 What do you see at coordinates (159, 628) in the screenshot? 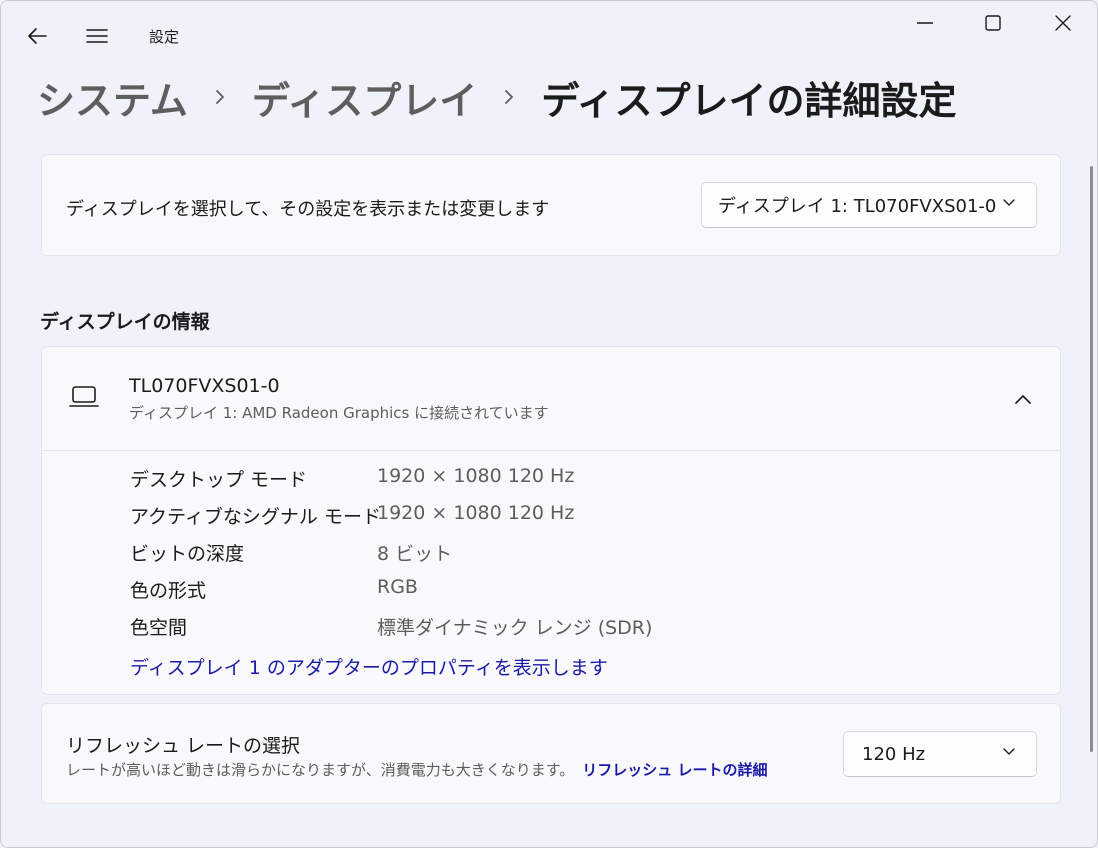
I see `info-row-label: 色空間` at bounding box center [159, 628].